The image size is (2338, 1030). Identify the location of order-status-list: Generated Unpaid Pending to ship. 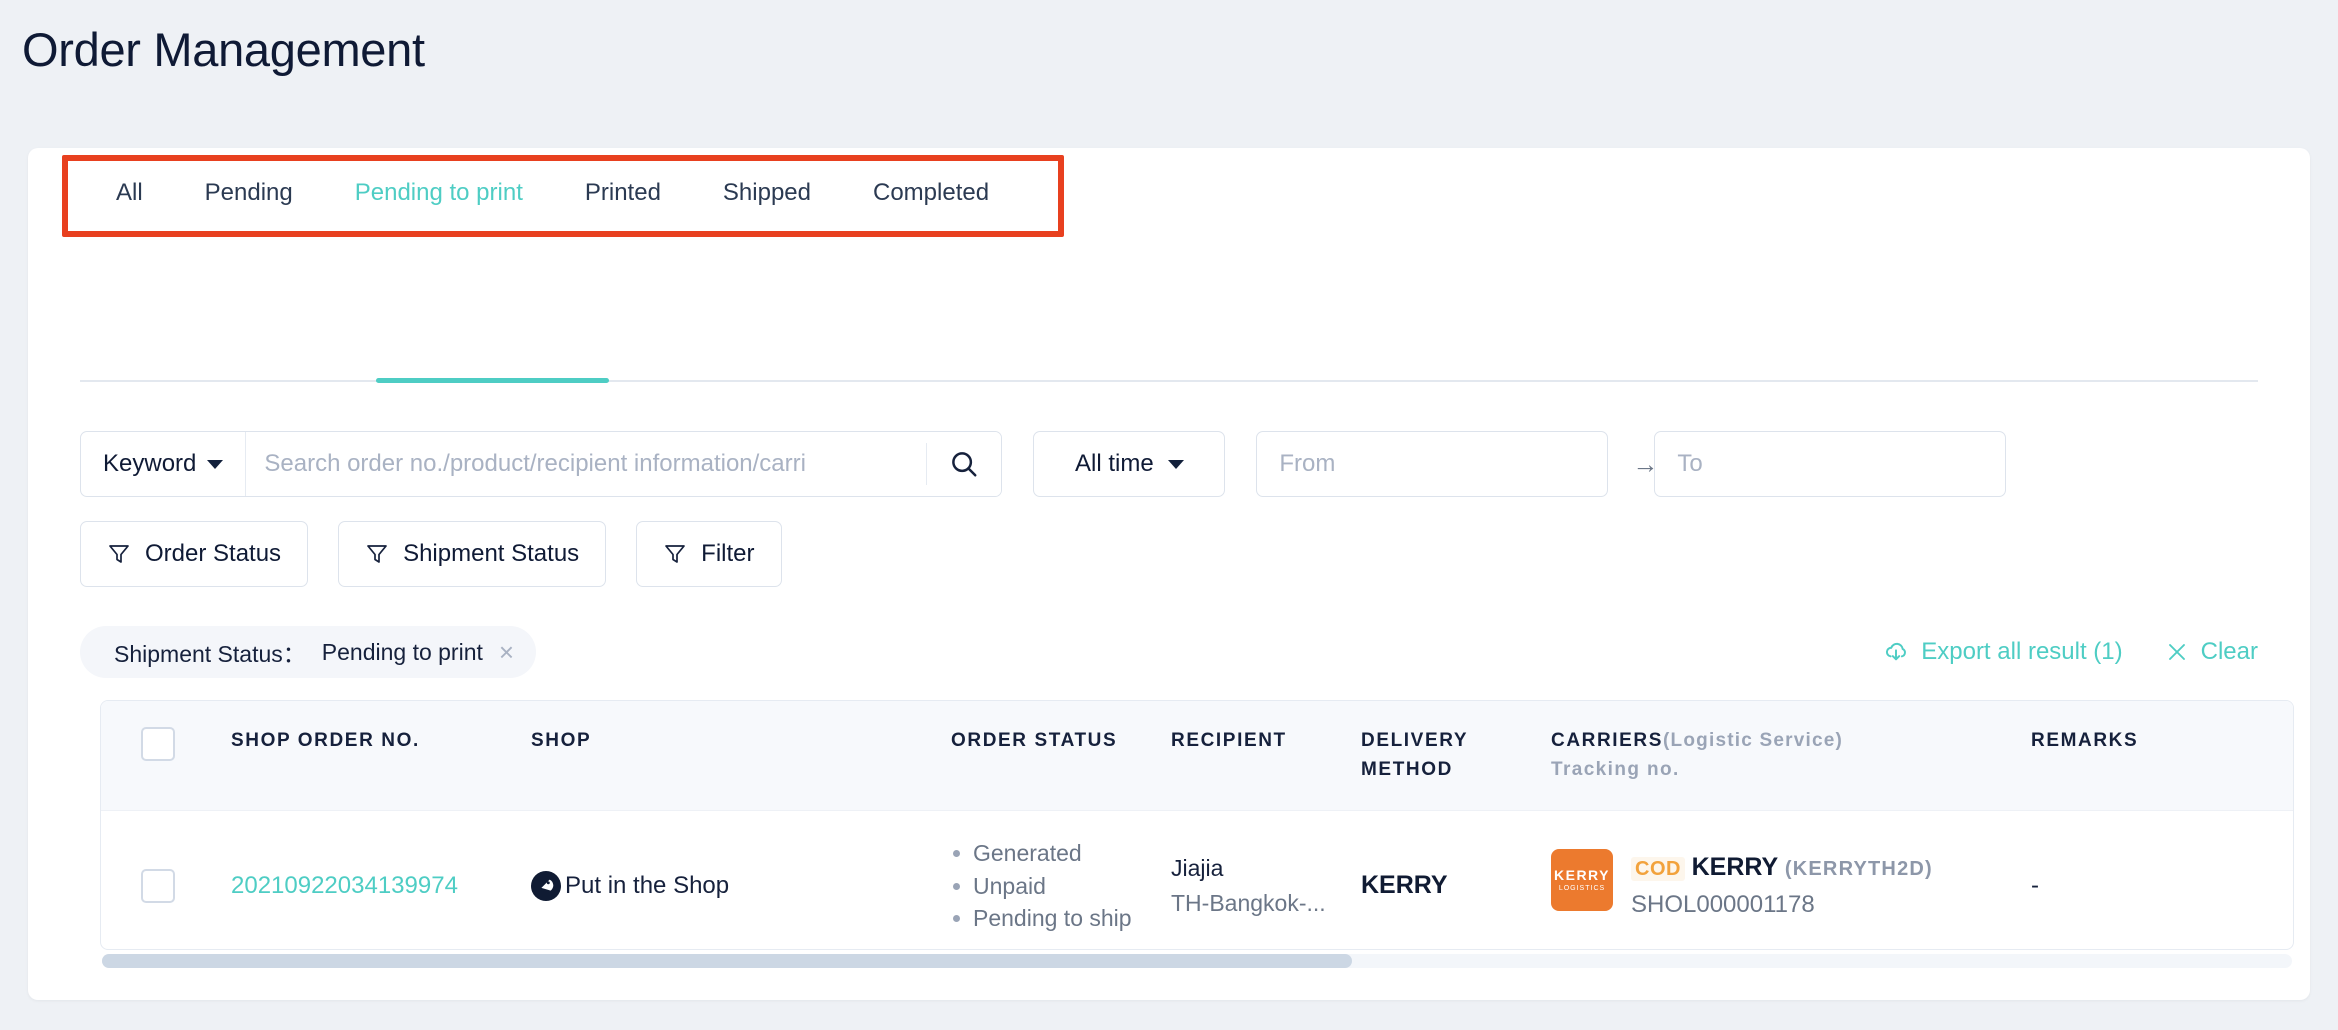
(1061, 886).